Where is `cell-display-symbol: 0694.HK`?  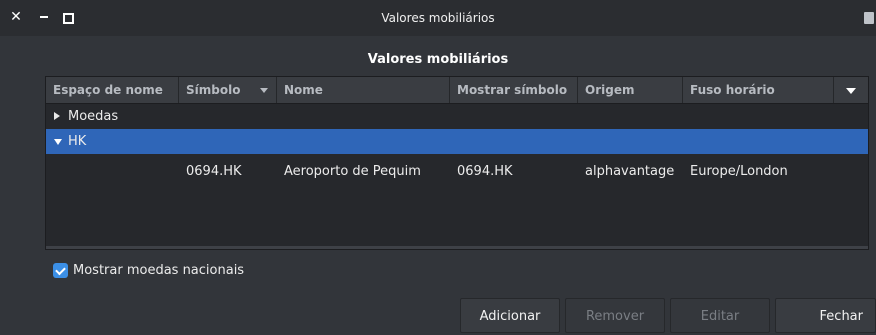 cell-display-symbol: 0694.HK is located at coordinates (485, 171).